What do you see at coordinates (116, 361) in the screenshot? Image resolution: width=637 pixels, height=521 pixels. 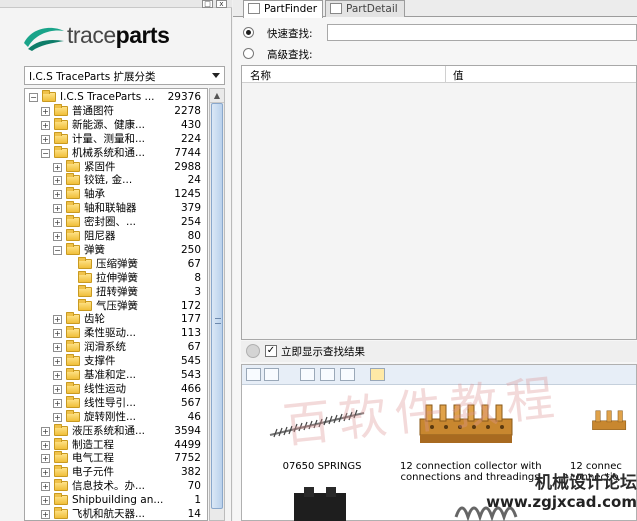 I see `tree-item: + 支撑件 545` at bounding box center [116, 361].